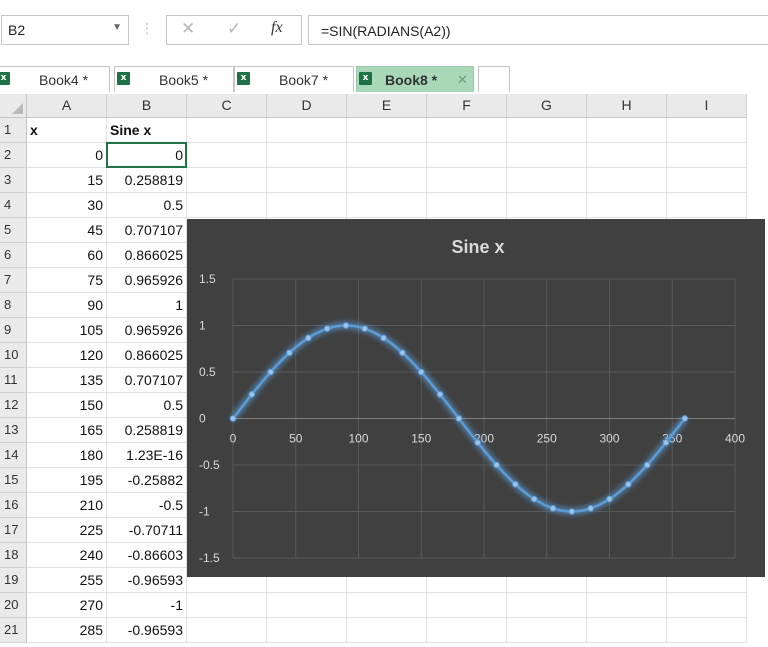 This screenshot has height=647, width=768. I want to click on tab-book7: x Book7 *, so click(294, 79).